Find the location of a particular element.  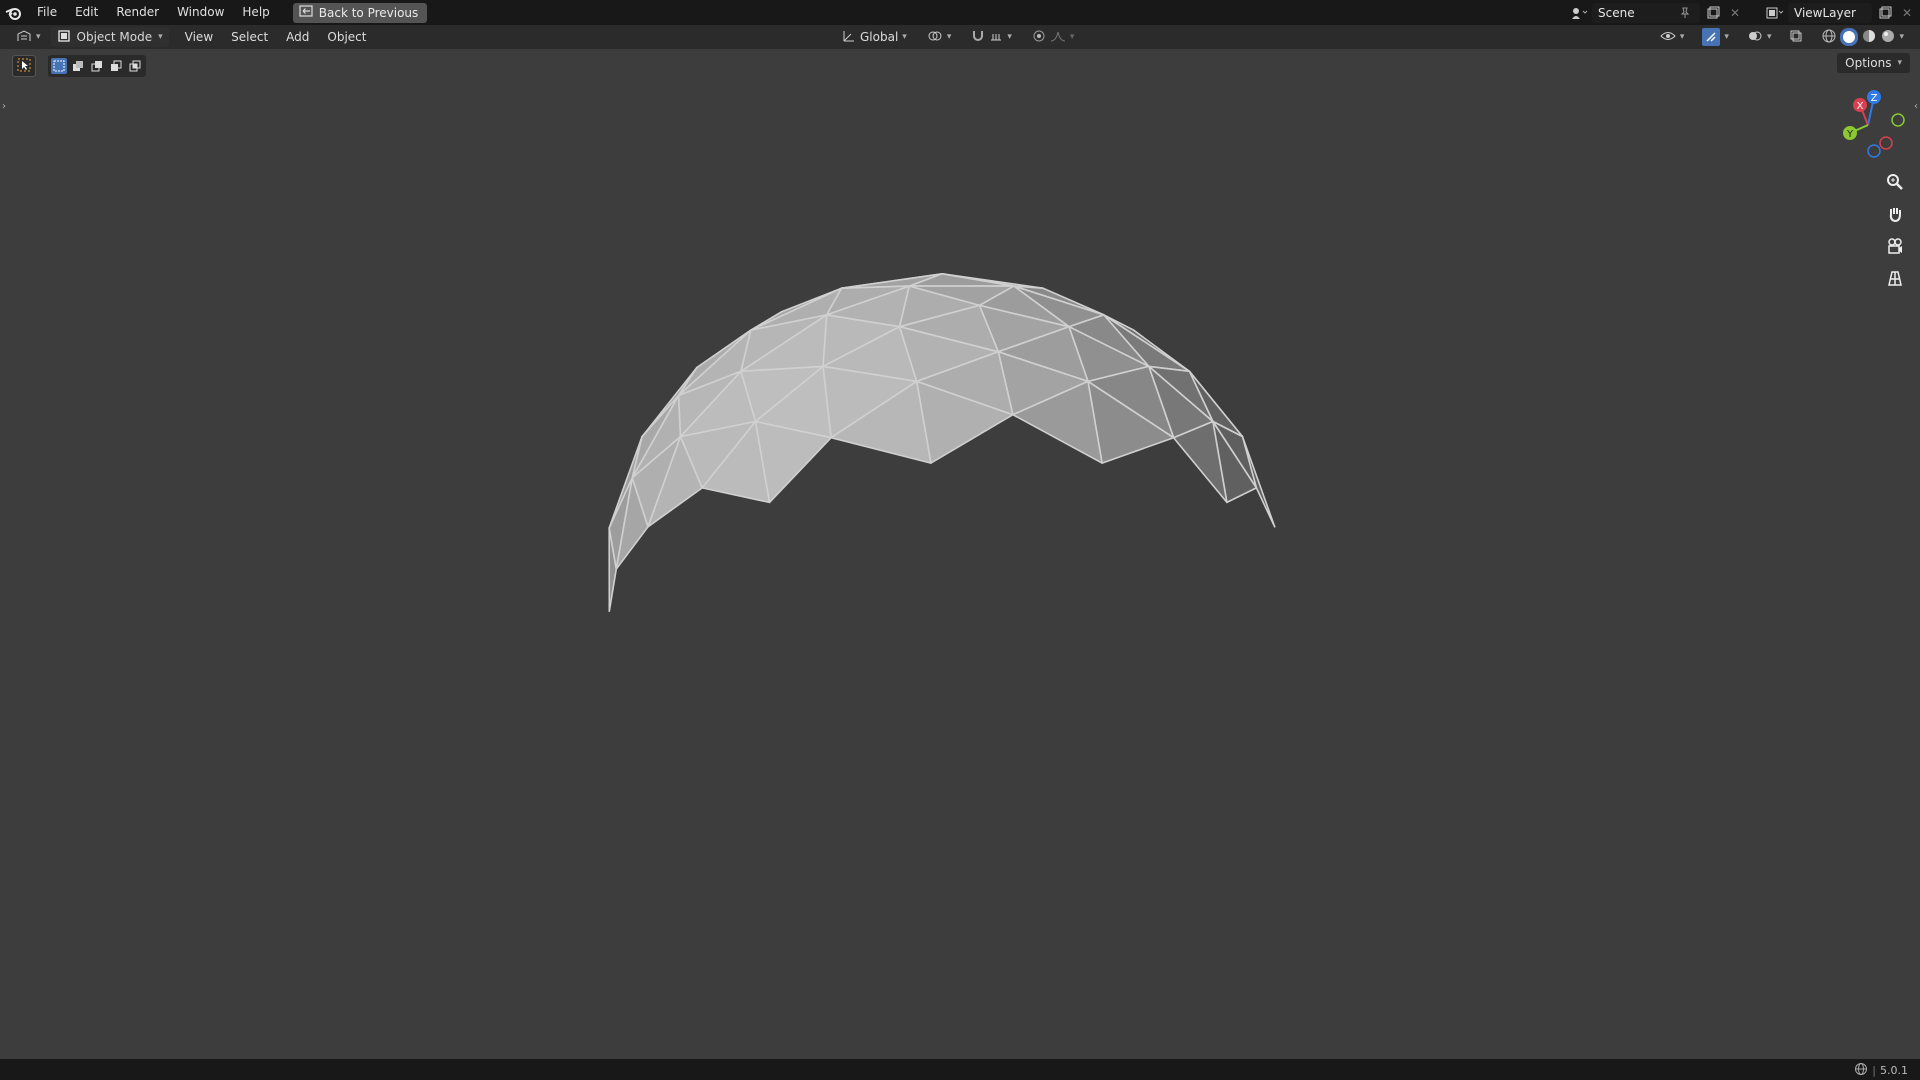

menu-help: Help is located at coordinates (255, 12).